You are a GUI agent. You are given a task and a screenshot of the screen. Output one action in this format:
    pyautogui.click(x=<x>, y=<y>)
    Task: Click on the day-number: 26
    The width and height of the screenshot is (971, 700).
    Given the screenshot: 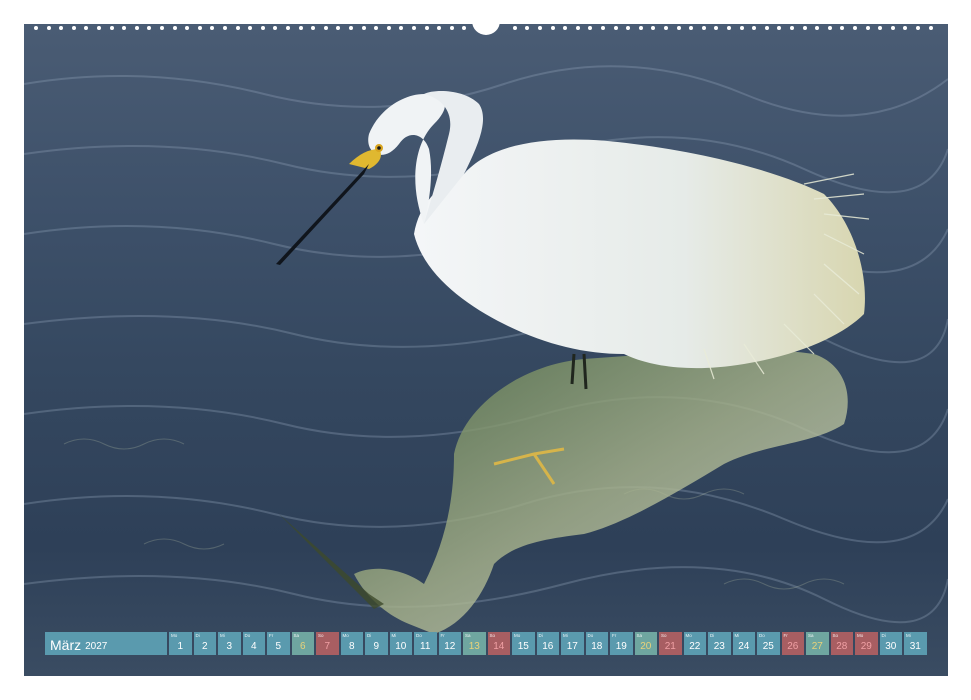 What is the action you would take?
    pyautogui.click(x=793, y=646)
    